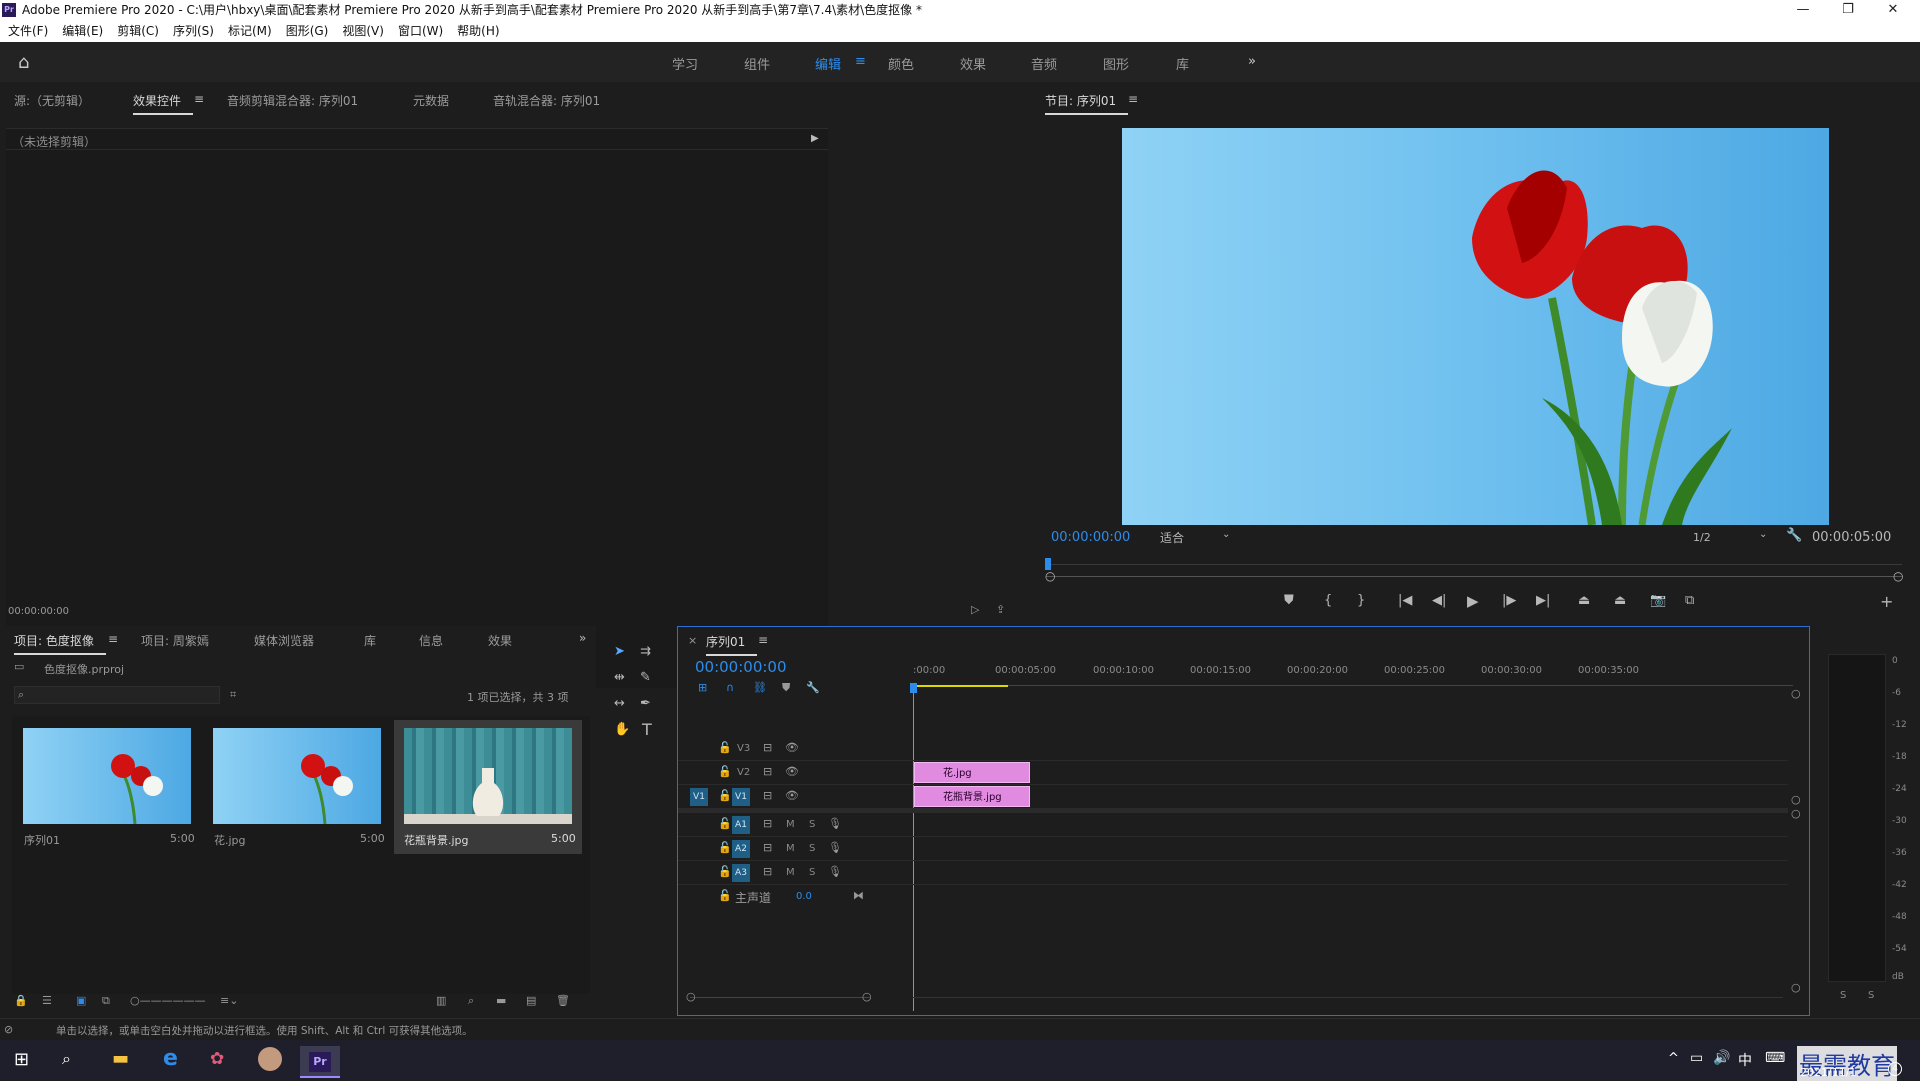 Image resolution: width=1920 pixels, height=1081 pixels. I want to click on sort-icon: ≡⌄, so click(229, 1000).